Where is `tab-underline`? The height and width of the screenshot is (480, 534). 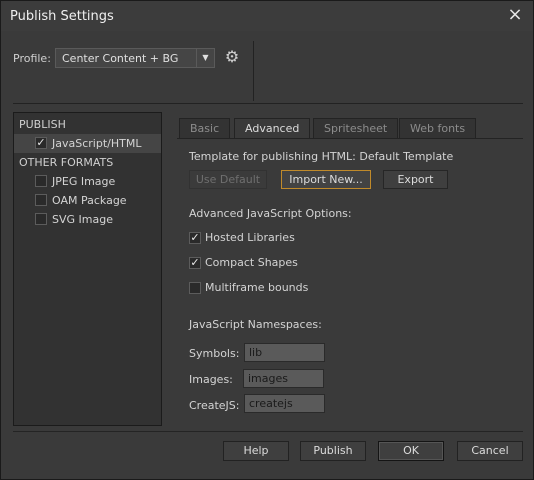 tab-underline is located at coordinates (350, 138).